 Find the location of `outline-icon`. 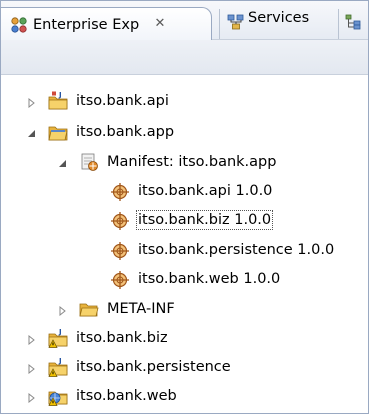

outline-icon is located at coordinates (354, 24).